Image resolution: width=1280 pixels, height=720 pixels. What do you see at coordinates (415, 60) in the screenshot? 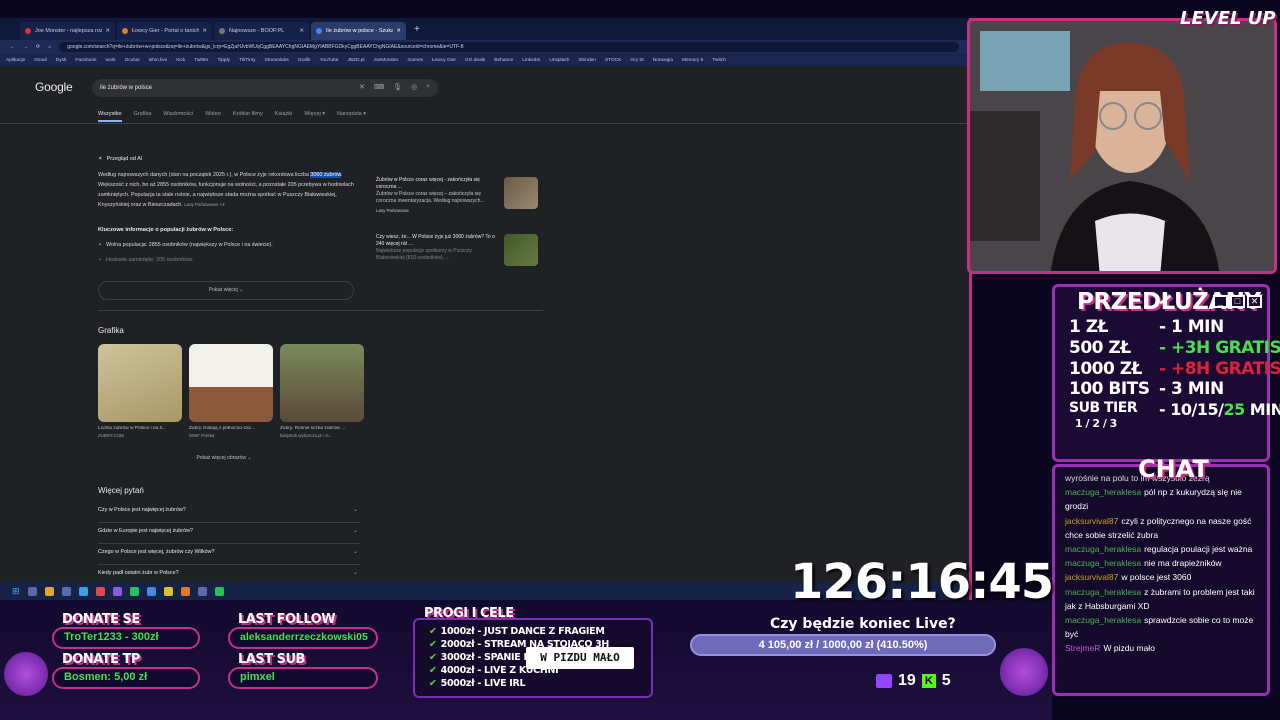
I see `bookmark-item: Games` at bounding box center [415, 60].